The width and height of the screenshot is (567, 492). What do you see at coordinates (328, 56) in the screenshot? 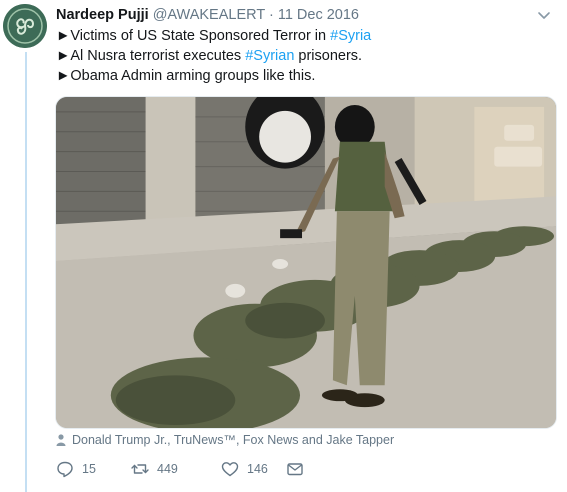
I see `tweet-line-2-suffix: prisoners.` at bounding box center [328, 56].